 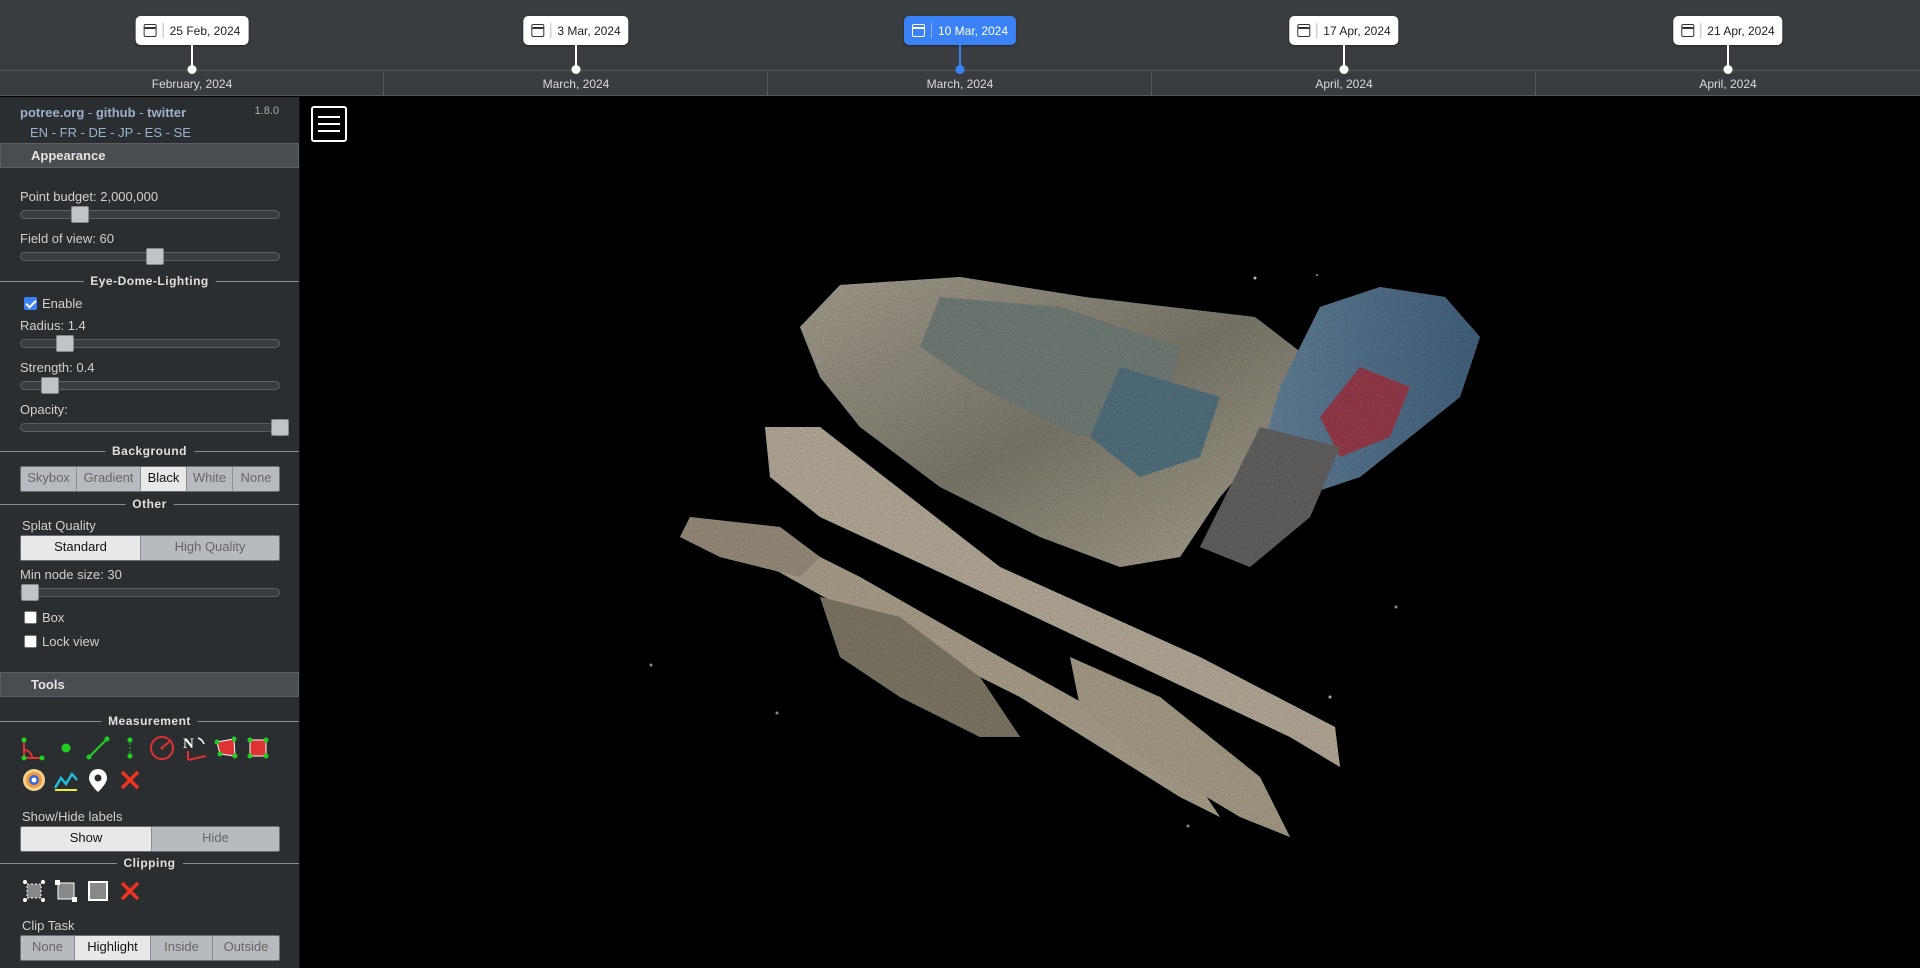 I want to click on timeline-date: 17 Apr, 2024, so click(x=1357, y=30).